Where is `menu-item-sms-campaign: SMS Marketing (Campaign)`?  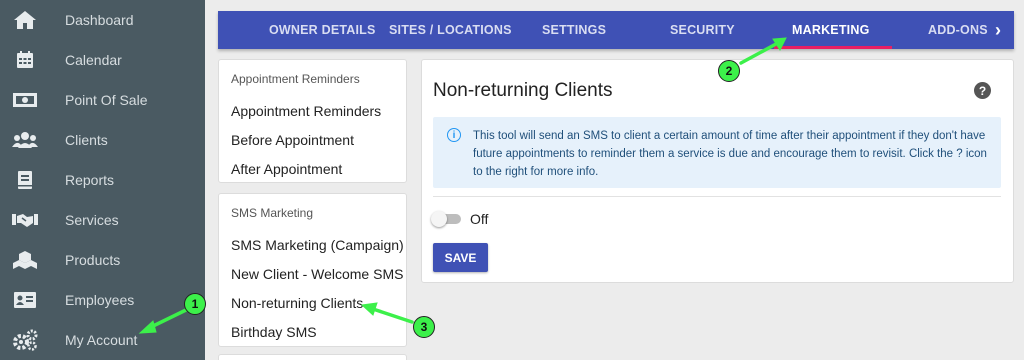
menu-item-sms-campaign: SMS Marketing (Campaign) is located at coordinates (317, 245).